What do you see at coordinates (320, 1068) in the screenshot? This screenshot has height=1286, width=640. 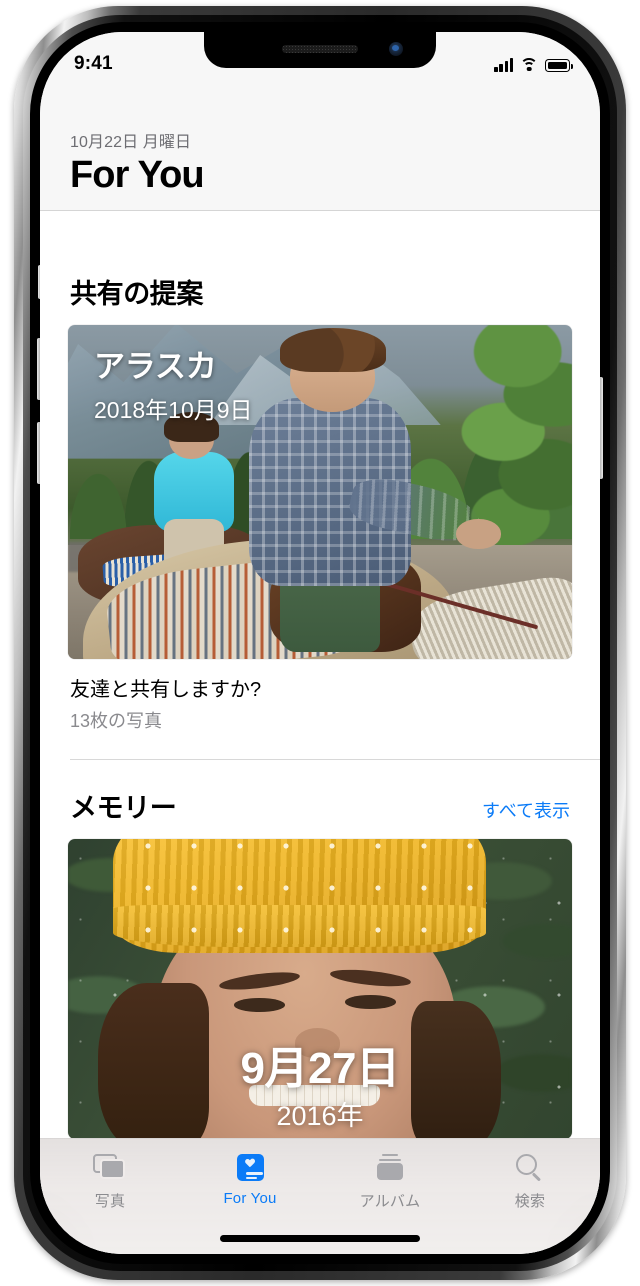 I see `memory-date: 9月27日` at bounding box center [320, 1068].